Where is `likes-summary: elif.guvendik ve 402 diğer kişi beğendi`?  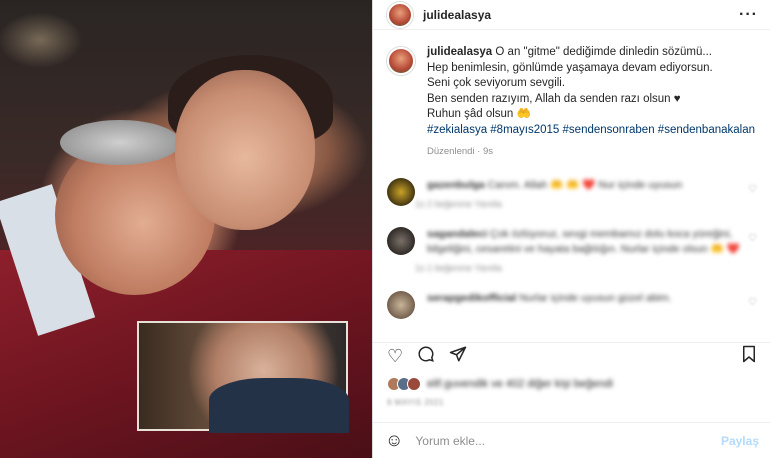 likes-summary: elif.guvendik ve 402 diğer kişi beğendi is located at coordinates (500, 384).